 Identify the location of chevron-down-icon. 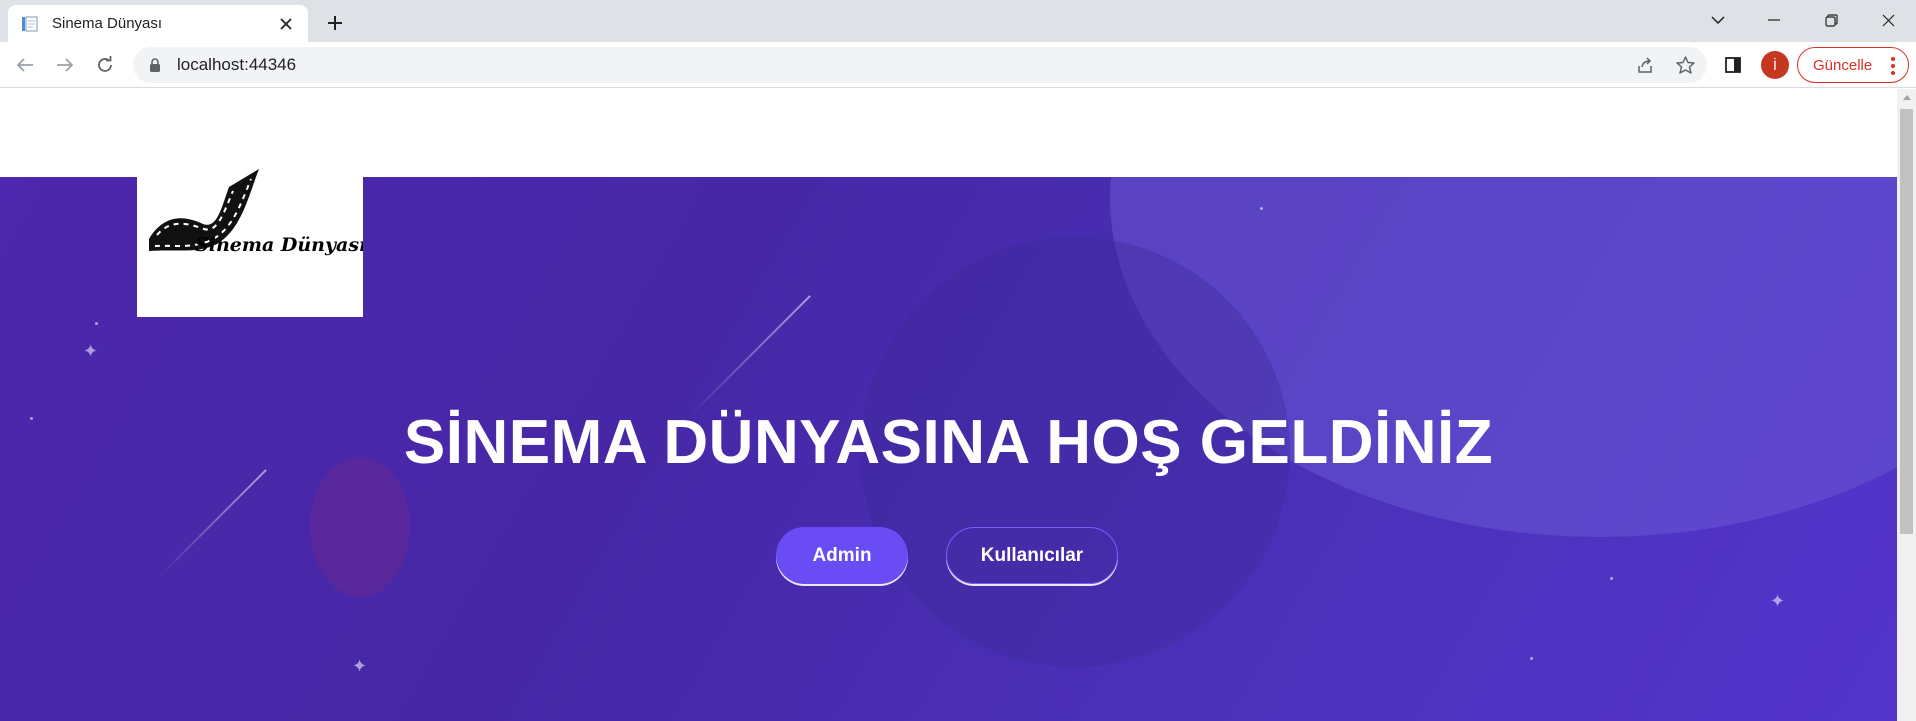
(1718, 20).